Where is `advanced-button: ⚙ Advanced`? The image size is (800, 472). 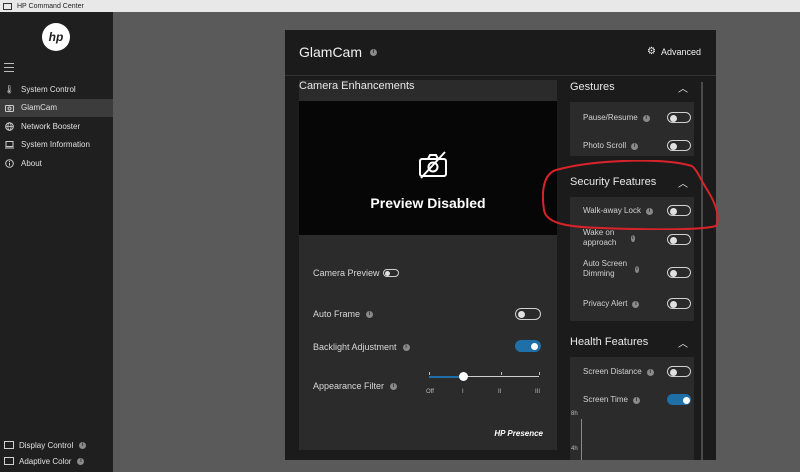
advanced-button: ⚙ Advanced is located at coordinates (674, 51).